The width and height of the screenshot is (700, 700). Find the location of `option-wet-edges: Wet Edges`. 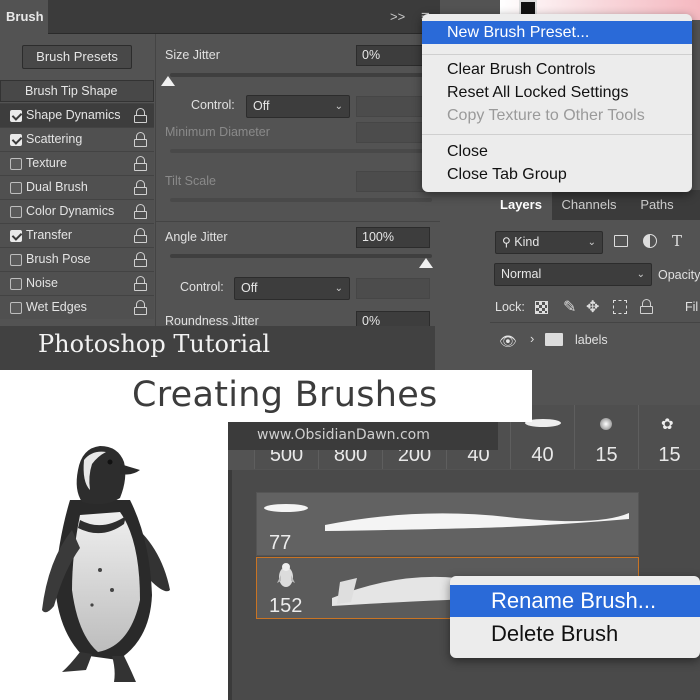

option-wet-edges: Wet Edges is located at coordinates (77, 307).